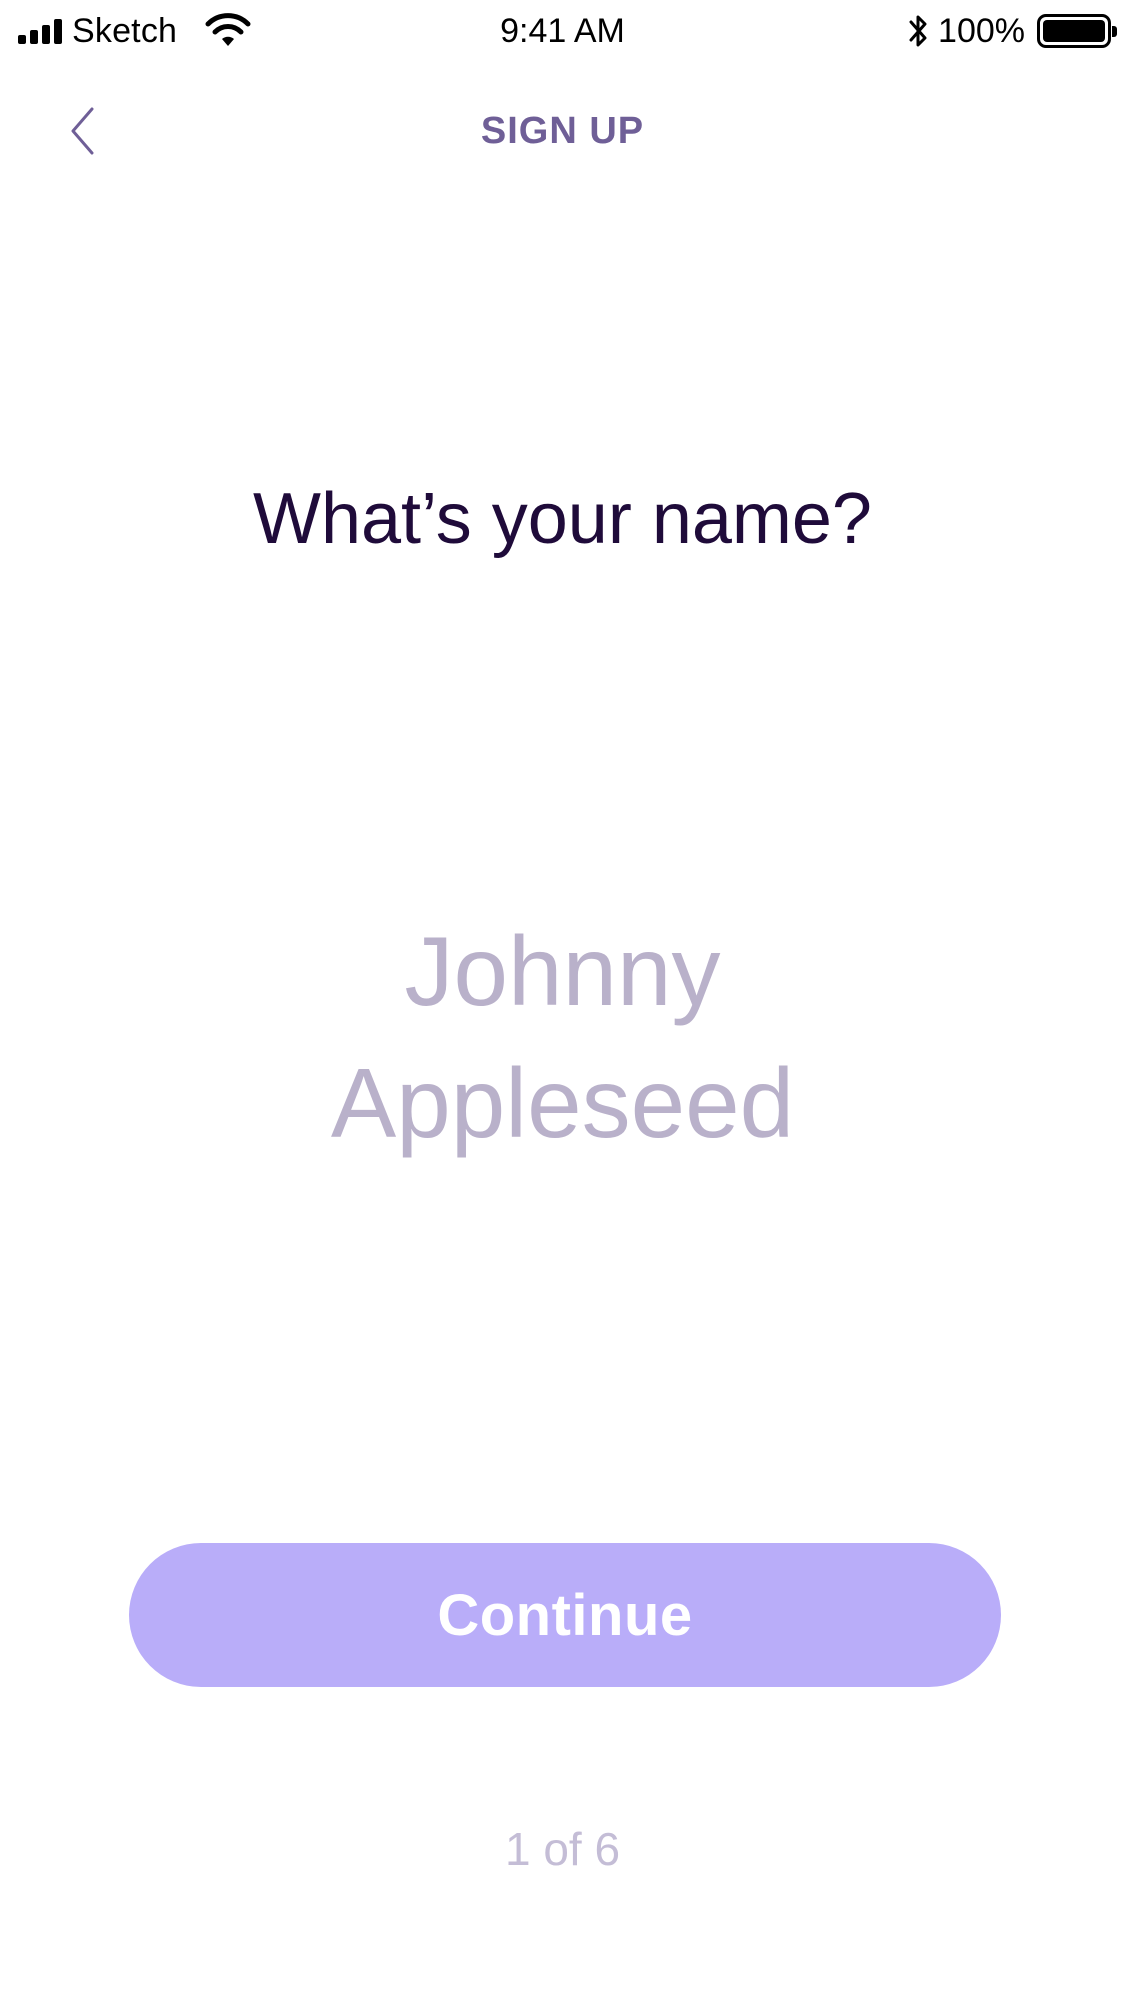  I want to click on battery-tip, so click(1114, 31).